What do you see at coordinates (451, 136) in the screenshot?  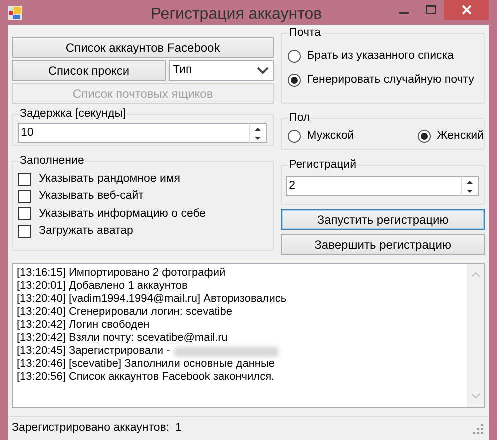 I see `radio-button: Женский` at bounding box center [451, 136].